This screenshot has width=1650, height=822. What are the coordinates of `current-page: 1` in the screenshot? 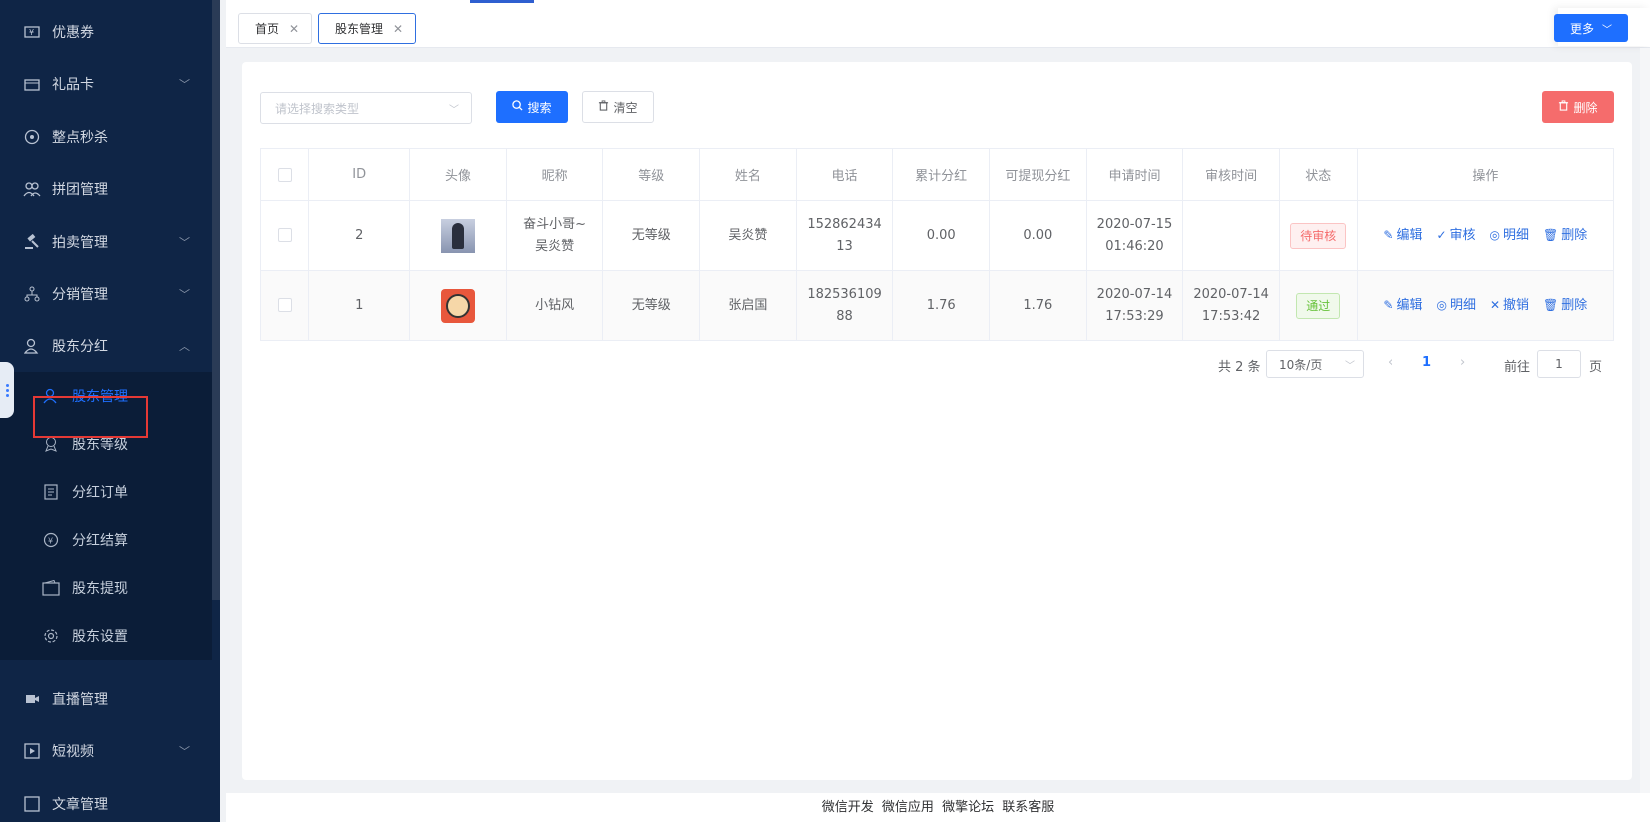 It's located at (1426, 362).